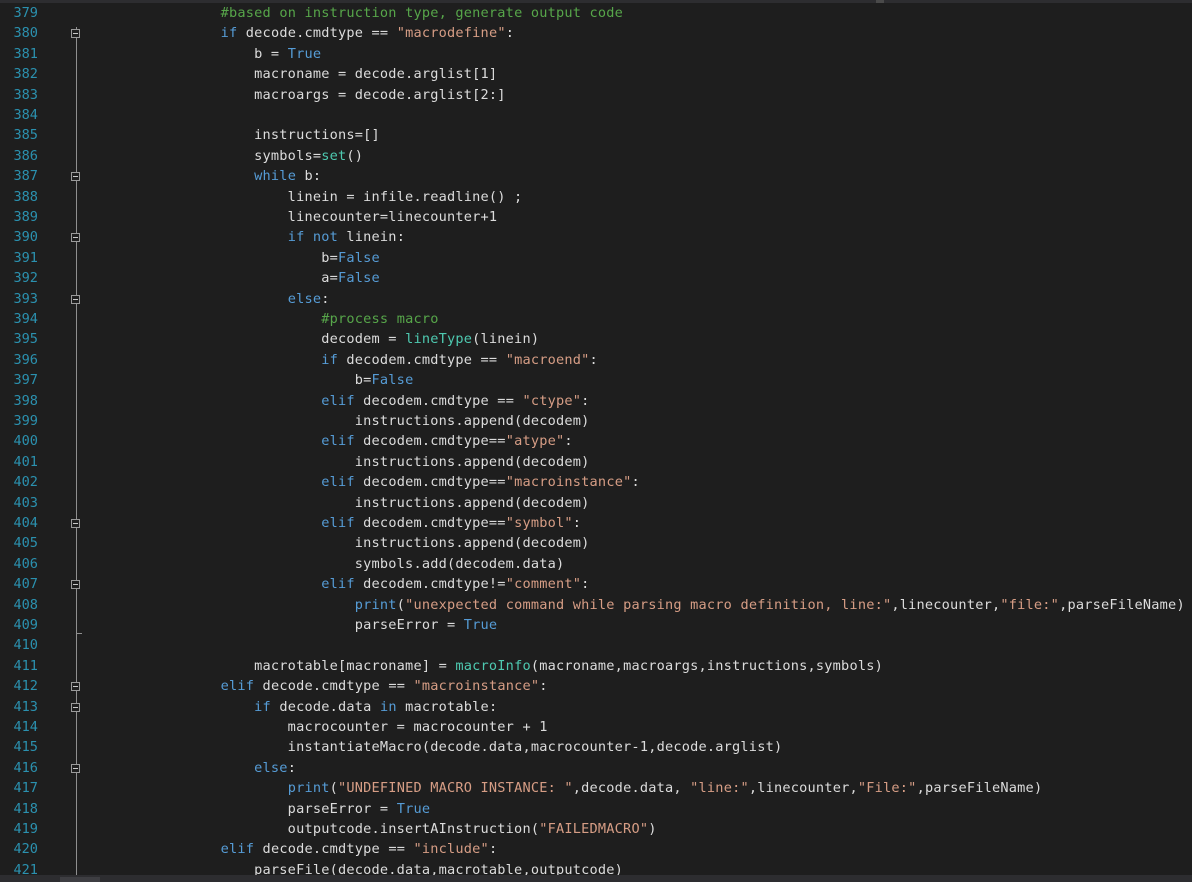 The image size is (1192, 882). Describe the element at coordinates (596, 645) in the screenshot. I see `code-line: 410` at that location.